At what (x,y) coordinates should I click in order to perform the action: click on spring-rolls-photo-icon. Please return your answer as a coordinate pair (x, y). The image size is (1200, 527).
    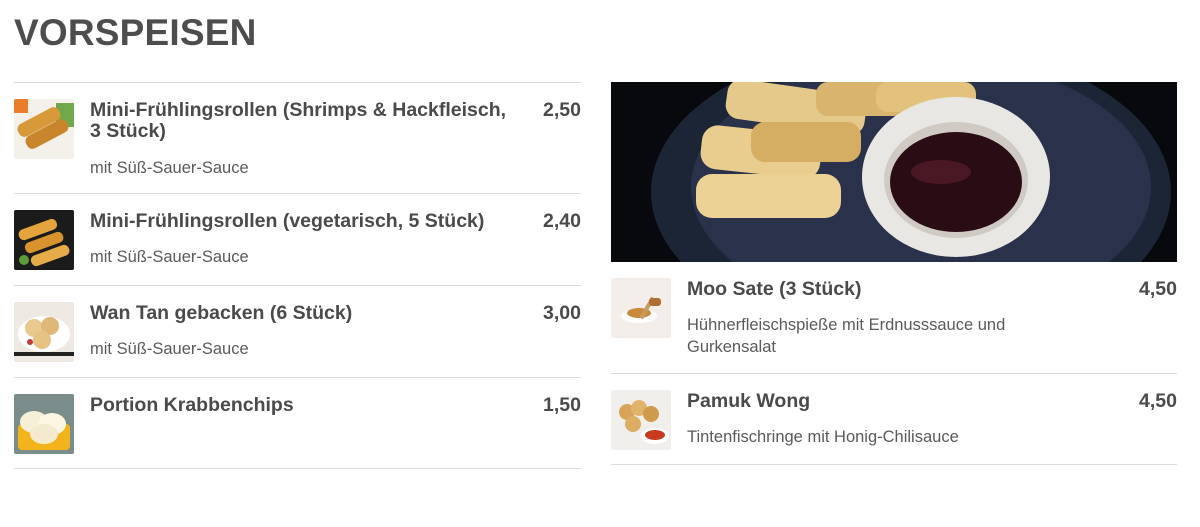
    Looking at the image, I should click on (44, 129).